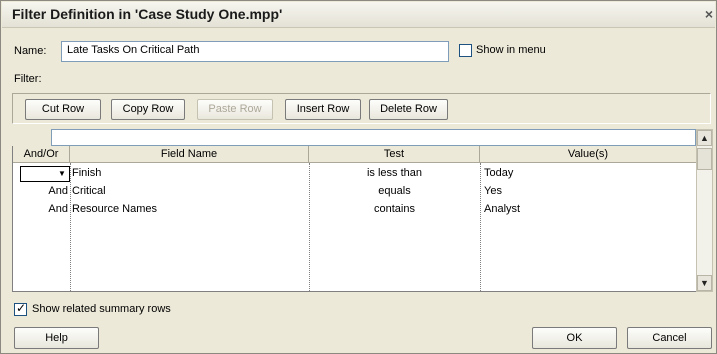 The image size is (717, 354). What do you see at coordinates (40, 191) in the screenshot?
I see `row-2-andor: And` at bounding box center [40, 191].